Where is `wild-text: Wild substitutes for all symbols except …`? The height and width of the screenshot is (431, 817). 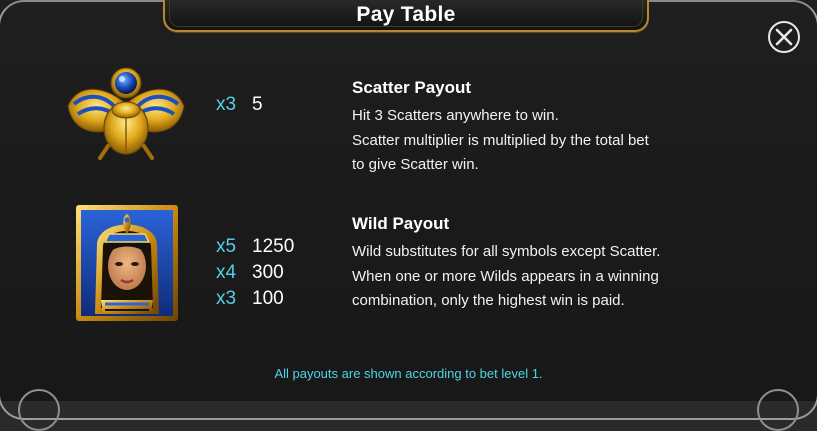 wild-text: Wild substitutes for all symbols except … is located at coordinates (542, 277).